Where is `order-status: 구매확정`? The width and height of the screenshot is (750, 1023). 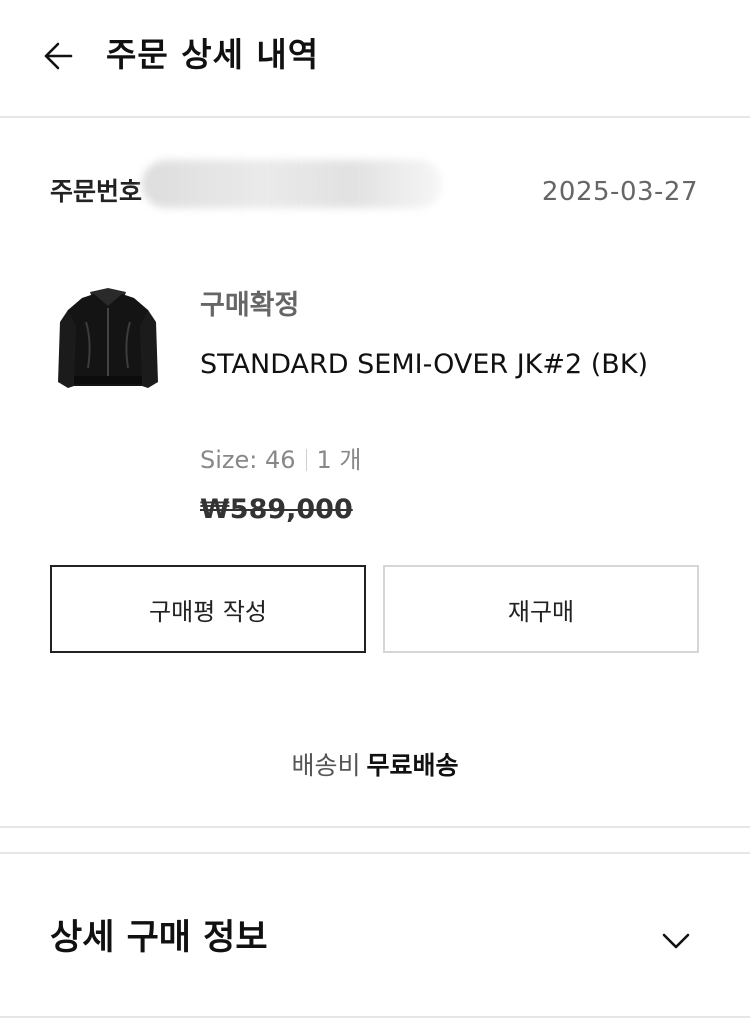
order-status: 구매확정 is located at coordinates (250, 305).